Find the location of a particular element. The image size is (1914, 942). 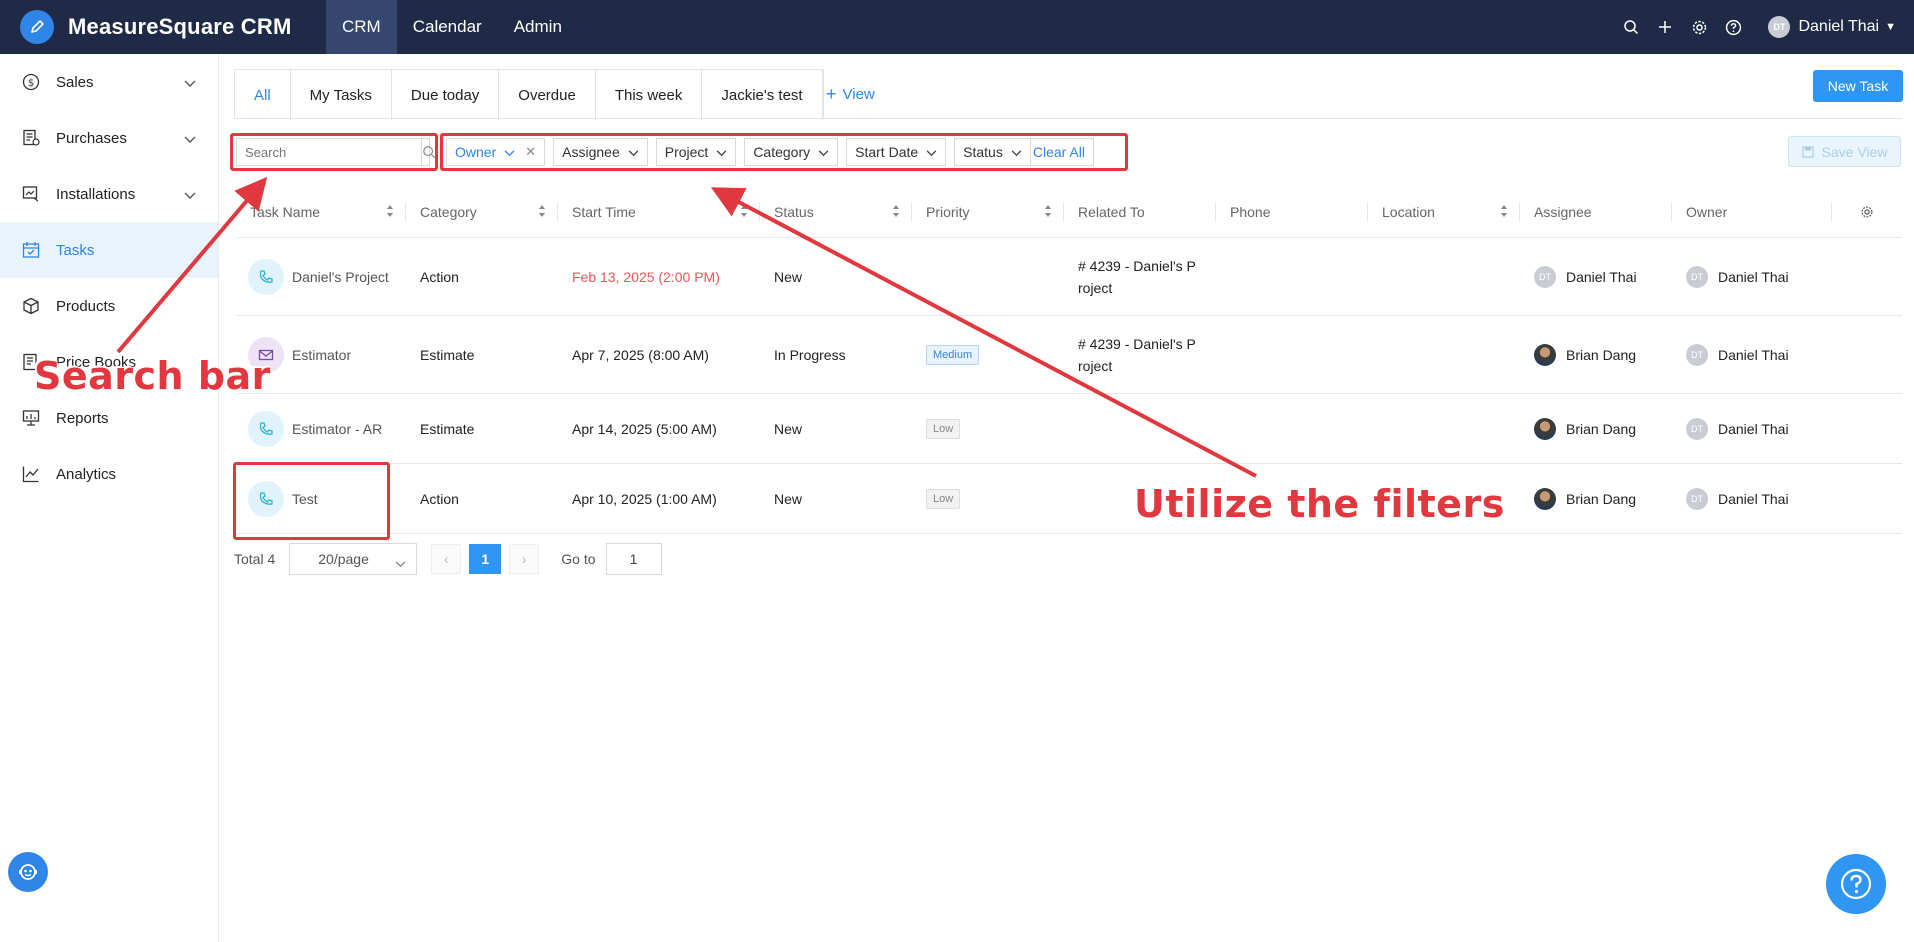

goto-label: Go to is located at coordinates (578, 559).